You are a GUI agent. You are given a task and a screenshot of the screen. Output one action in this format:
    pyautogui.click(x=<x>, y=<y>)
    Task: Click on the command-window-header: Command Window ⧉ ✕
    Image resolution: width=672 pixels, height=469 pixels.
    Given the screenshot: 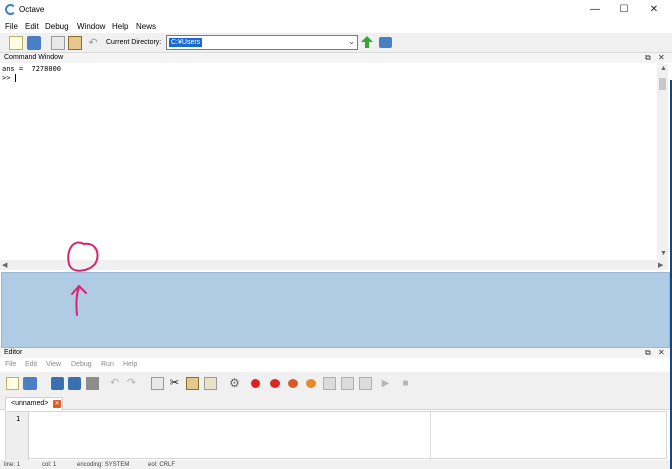 What is the action you would take?
    pyautogui.click(x=336, y=58)
    